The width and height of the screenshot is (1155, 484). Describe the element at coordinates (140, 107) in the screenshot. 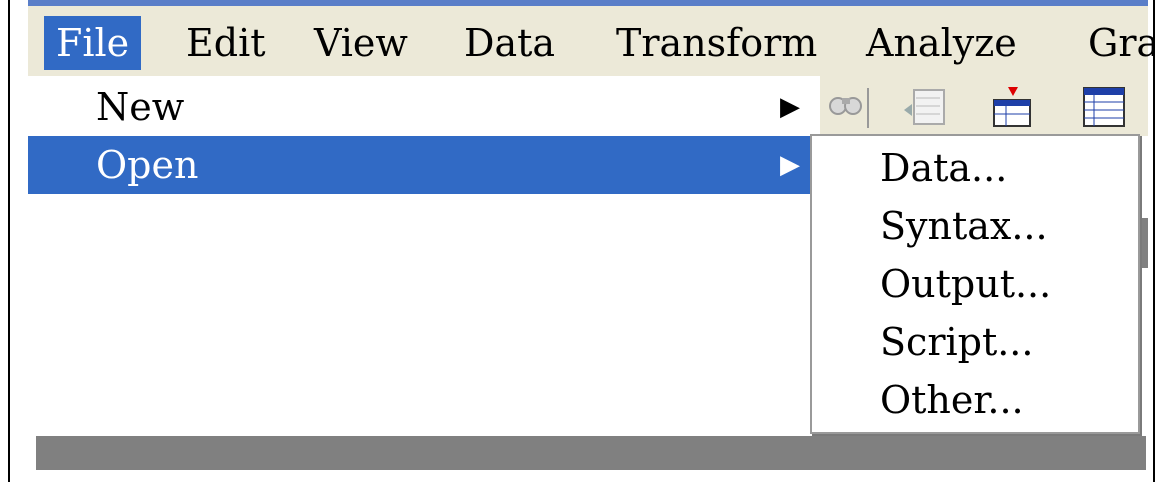

I see `menu-item-label: New` at that location.